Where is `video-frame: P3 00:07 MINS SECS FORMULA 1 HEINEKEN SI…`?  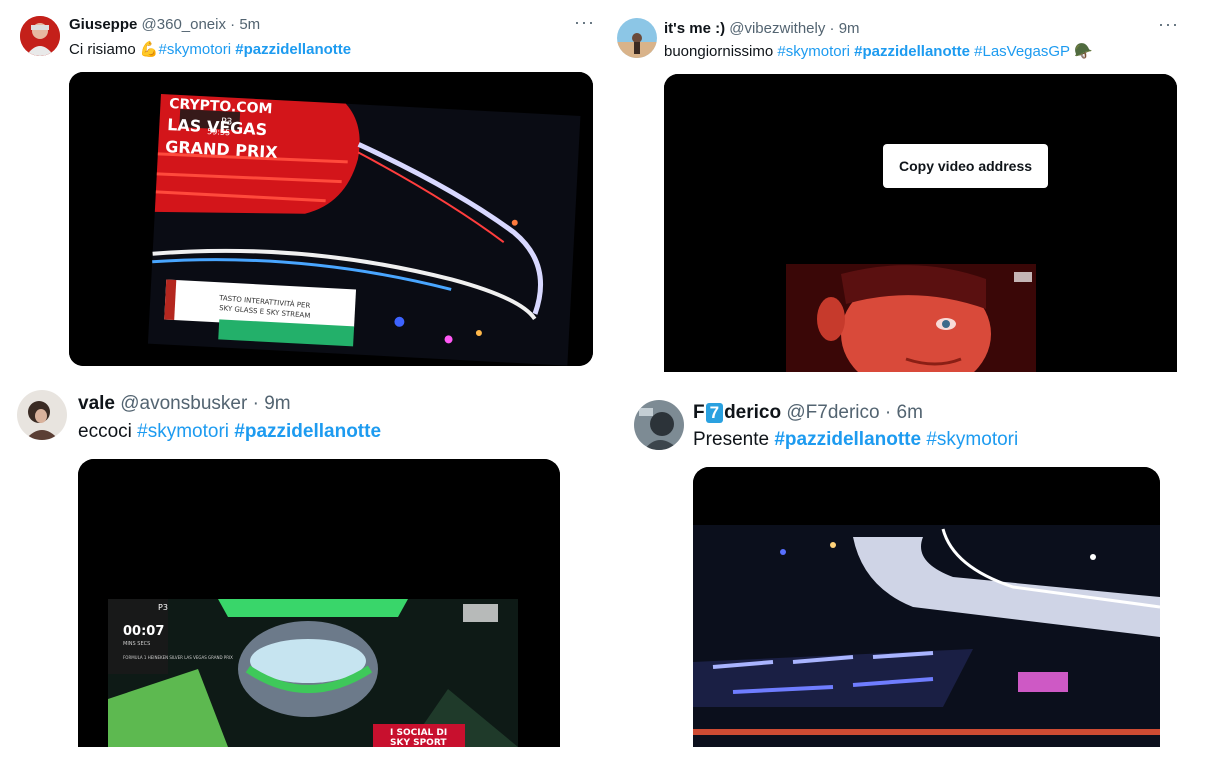
video-frame: P3 00:07 MINS SECS FORMULA 1 HEINEKEN SI… is located at coordinates (319, 603).